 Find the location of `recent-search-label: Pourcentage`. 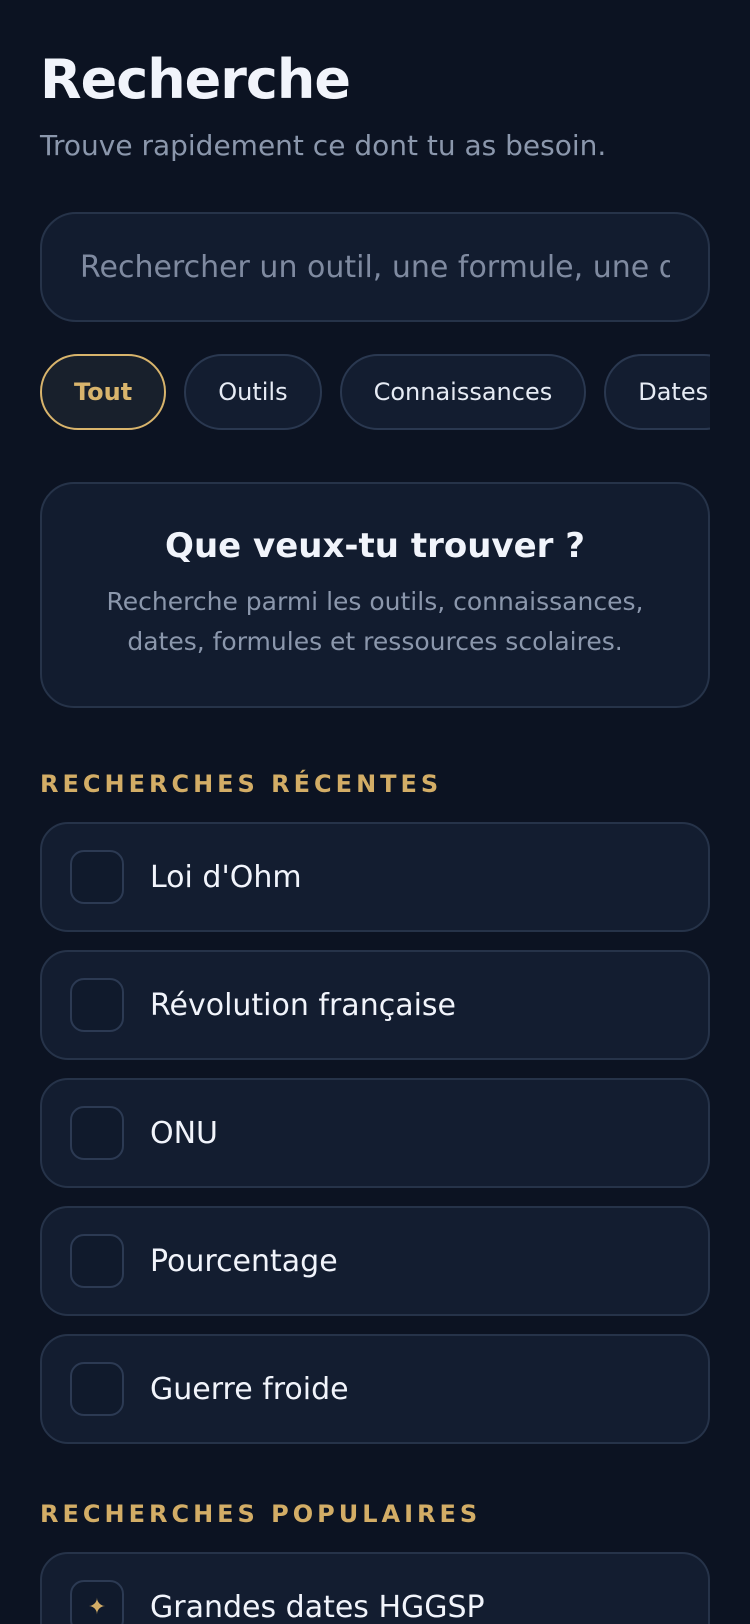

recent-search-label: Pourcentage is located at coordinates (244, 1261).